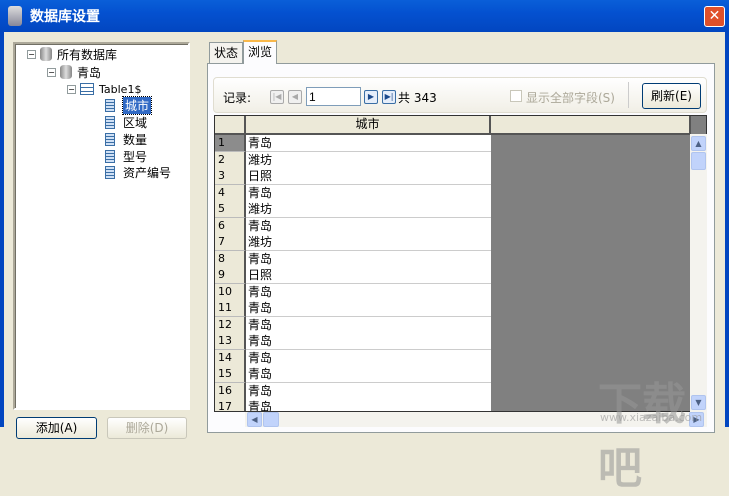  Describe the element at coordinates (230, 308) in the screenshot. I see `row-number: 11` at that location.